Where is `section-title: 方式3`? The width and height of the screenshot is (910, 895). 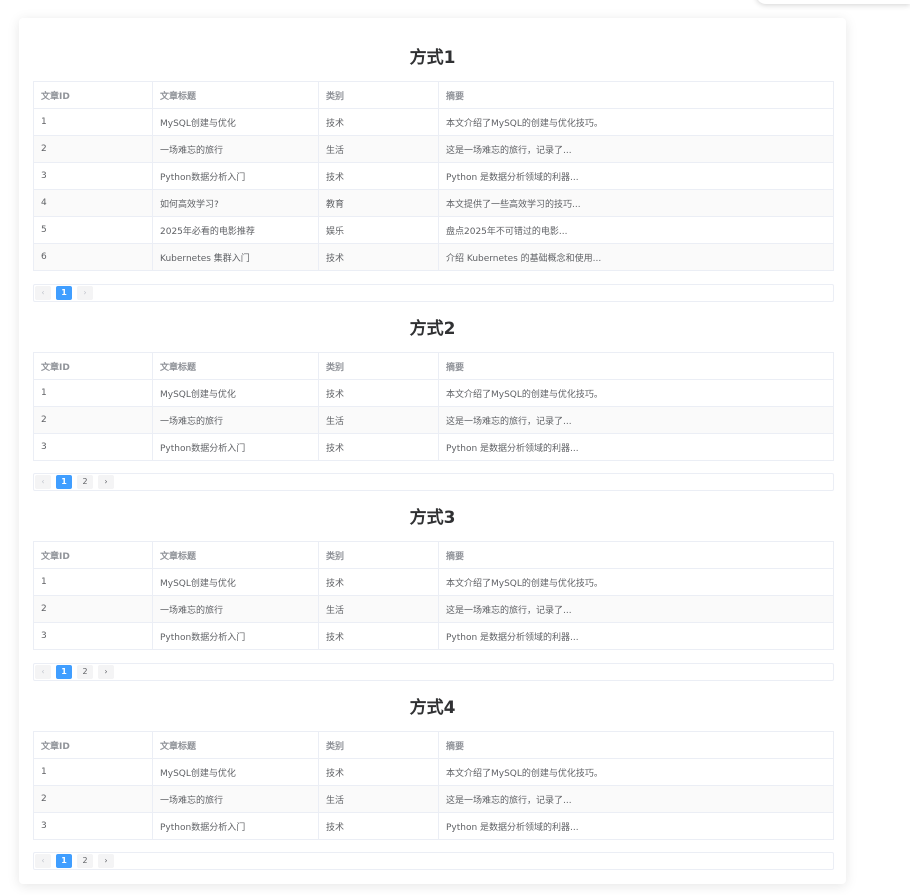
section-title: 方式3 is located at coordinates (432, 518).